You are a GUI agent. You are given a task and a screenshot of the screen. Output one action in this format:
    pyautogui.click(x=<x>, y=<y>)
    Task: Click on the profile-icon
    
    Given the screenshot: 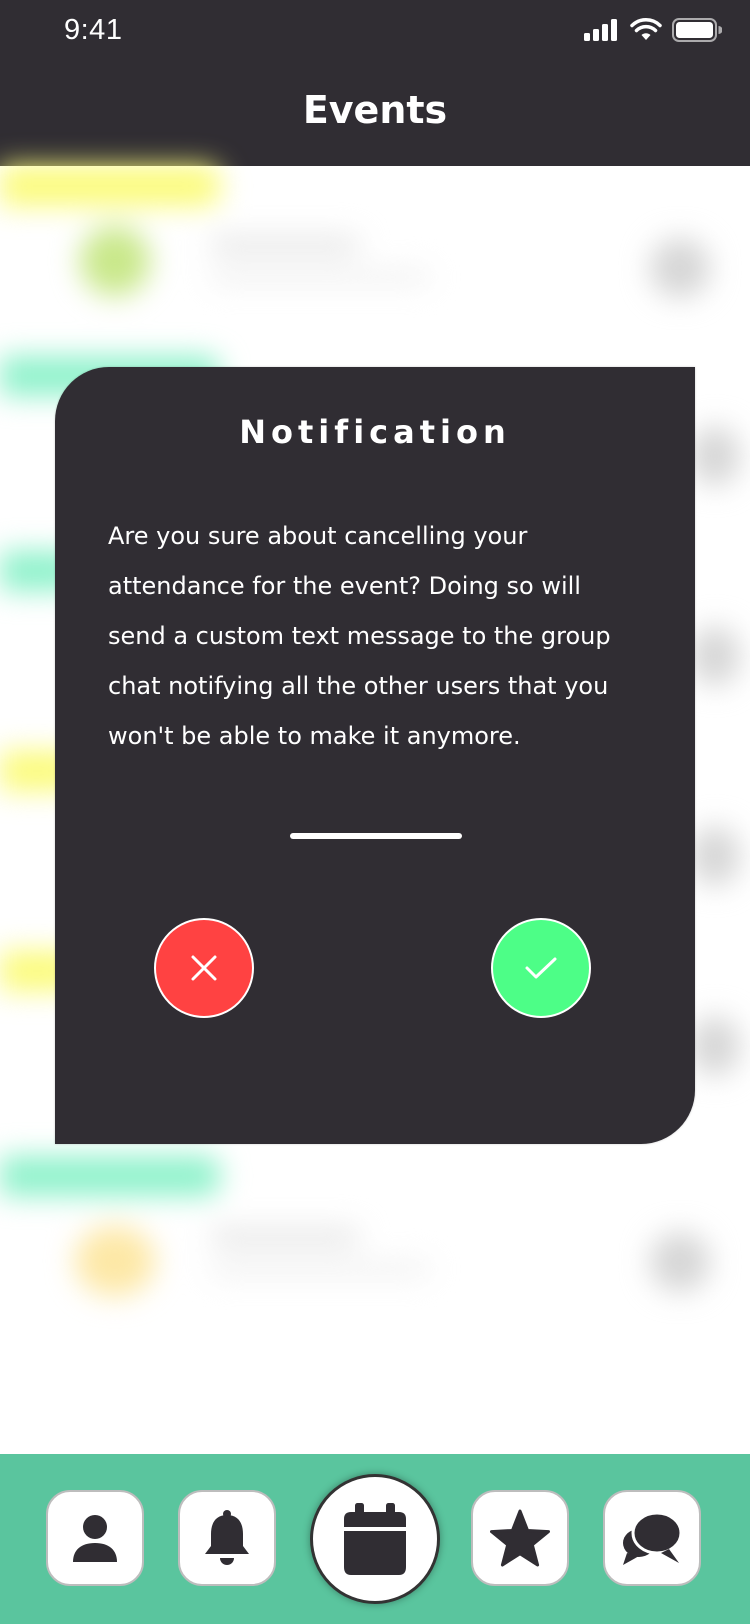 What is the action you would take?
    pyautogui.click(x=95, y=1538)
    